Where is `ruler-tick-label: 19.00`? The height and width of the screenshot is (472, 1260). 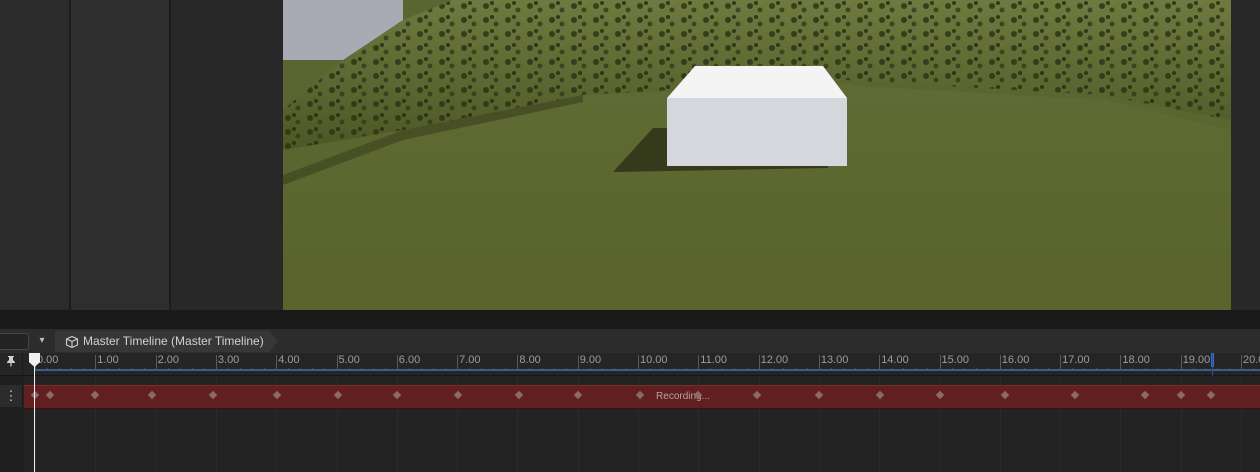
ruler-tick-label: 19.00 is located at coordinates (1196, 360).